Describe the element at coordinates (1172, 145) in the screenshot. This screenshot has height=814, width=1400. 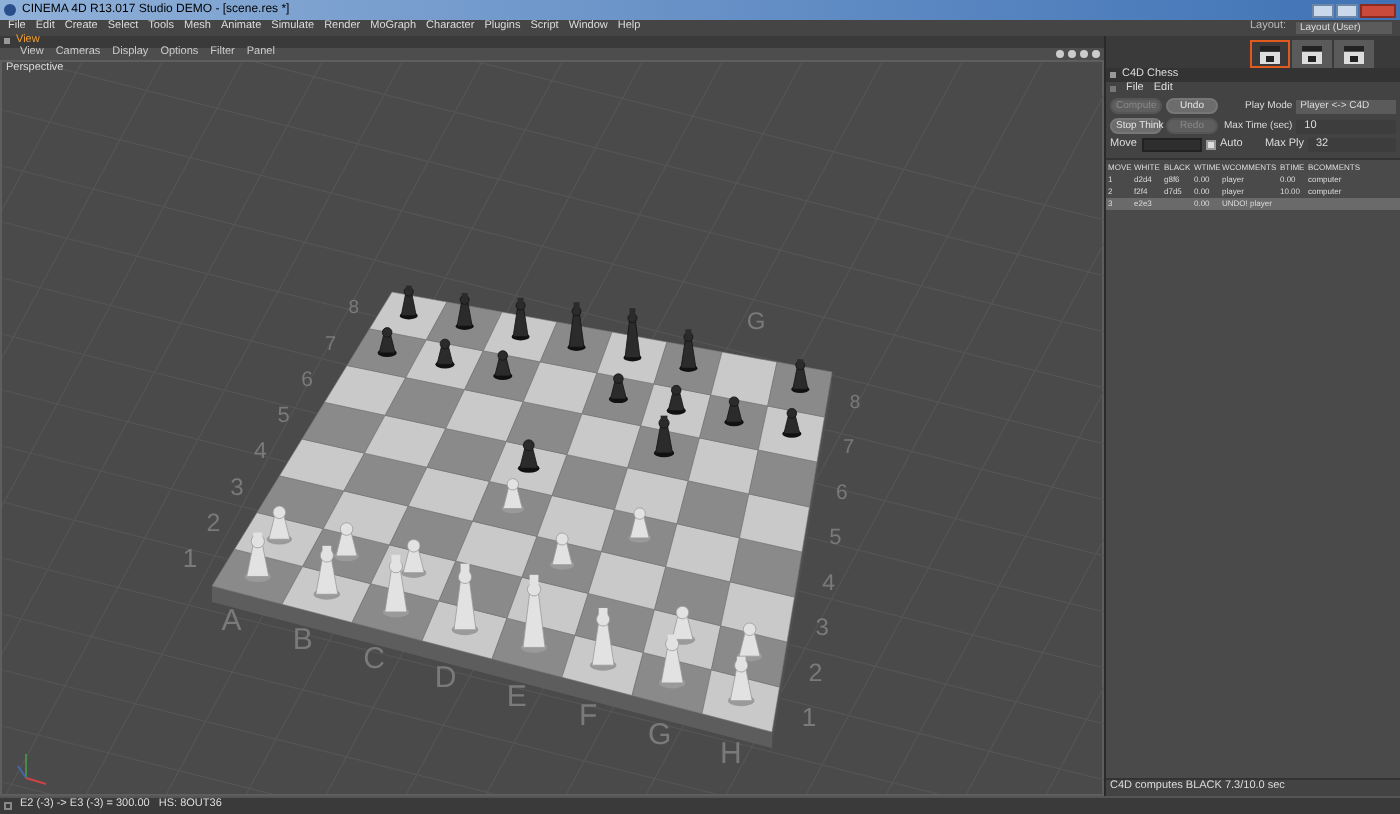
I see `move-input` at that location.